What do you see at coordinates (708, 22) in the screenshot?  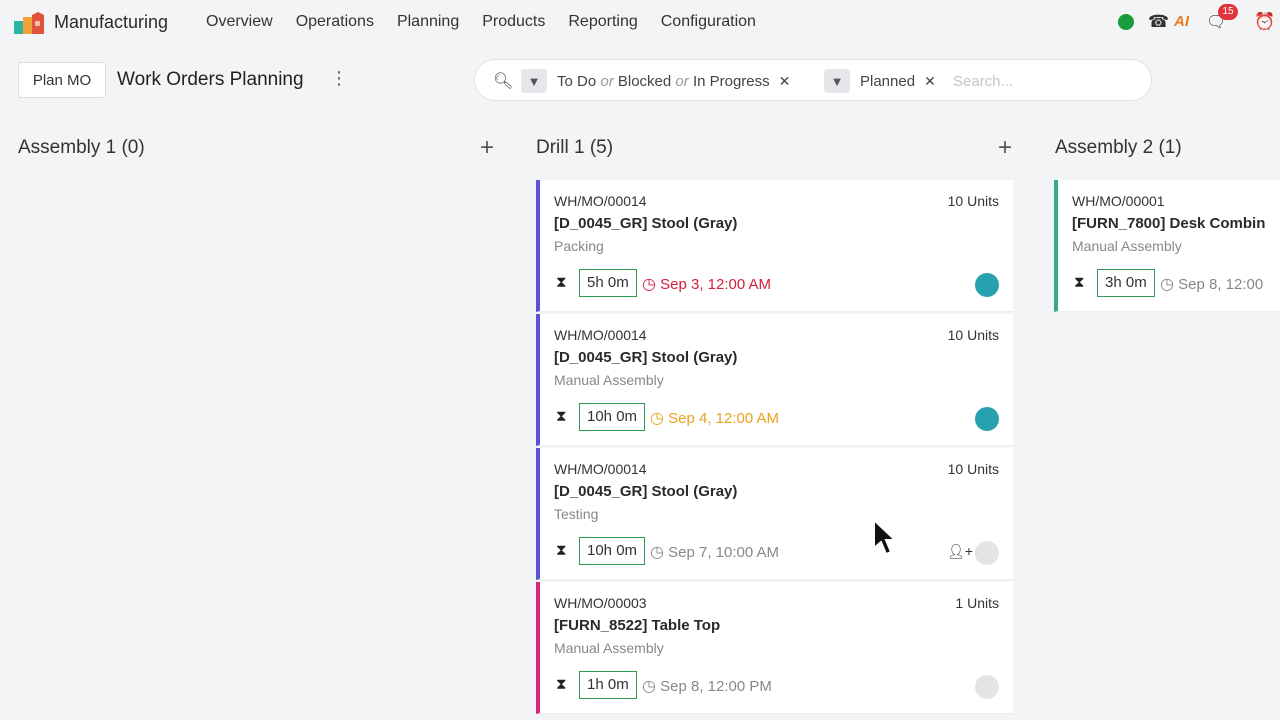 I see `menu-configuration: Configuration` at bounding box center [708, 22].